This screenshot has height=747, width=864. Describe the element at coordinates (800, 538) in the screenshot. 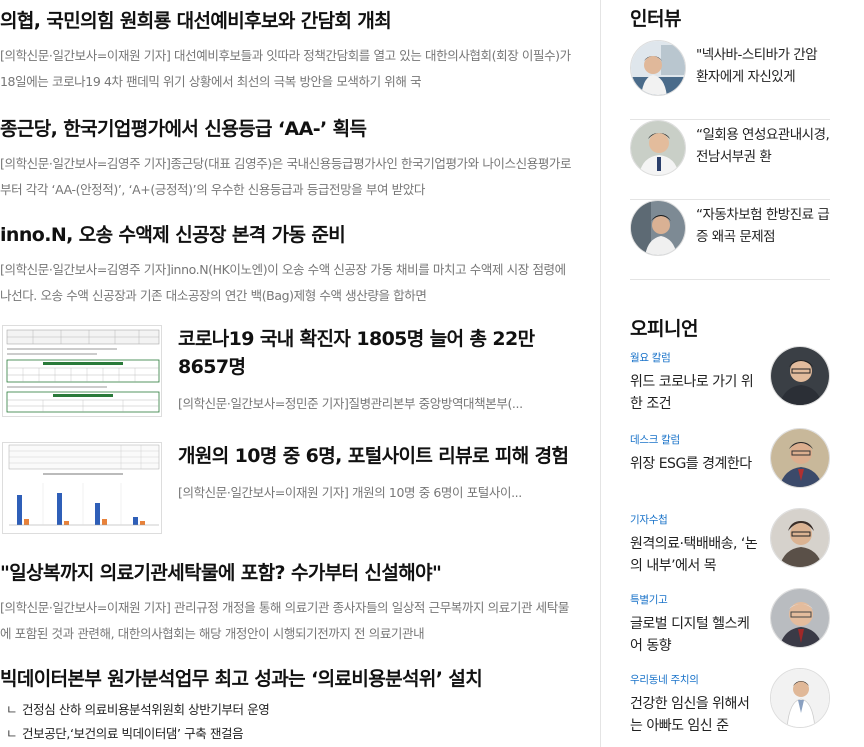

I see `reporter-photo` at that location.